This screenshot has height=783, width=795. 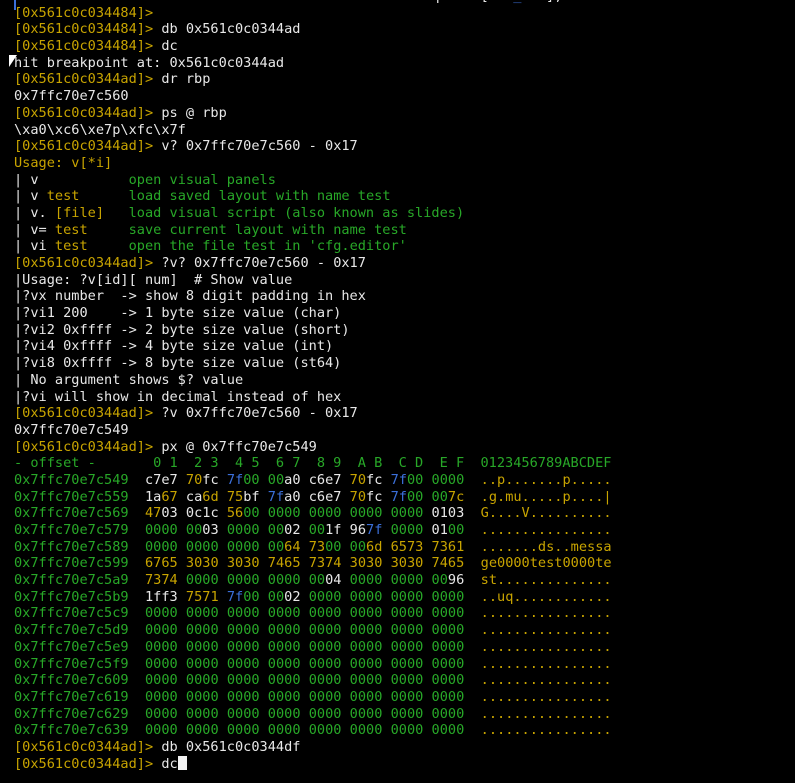 I want to click on prompt-line: [0x561c0c034484]> db 0x561c0c0344ad, so click(x=404, y=29).